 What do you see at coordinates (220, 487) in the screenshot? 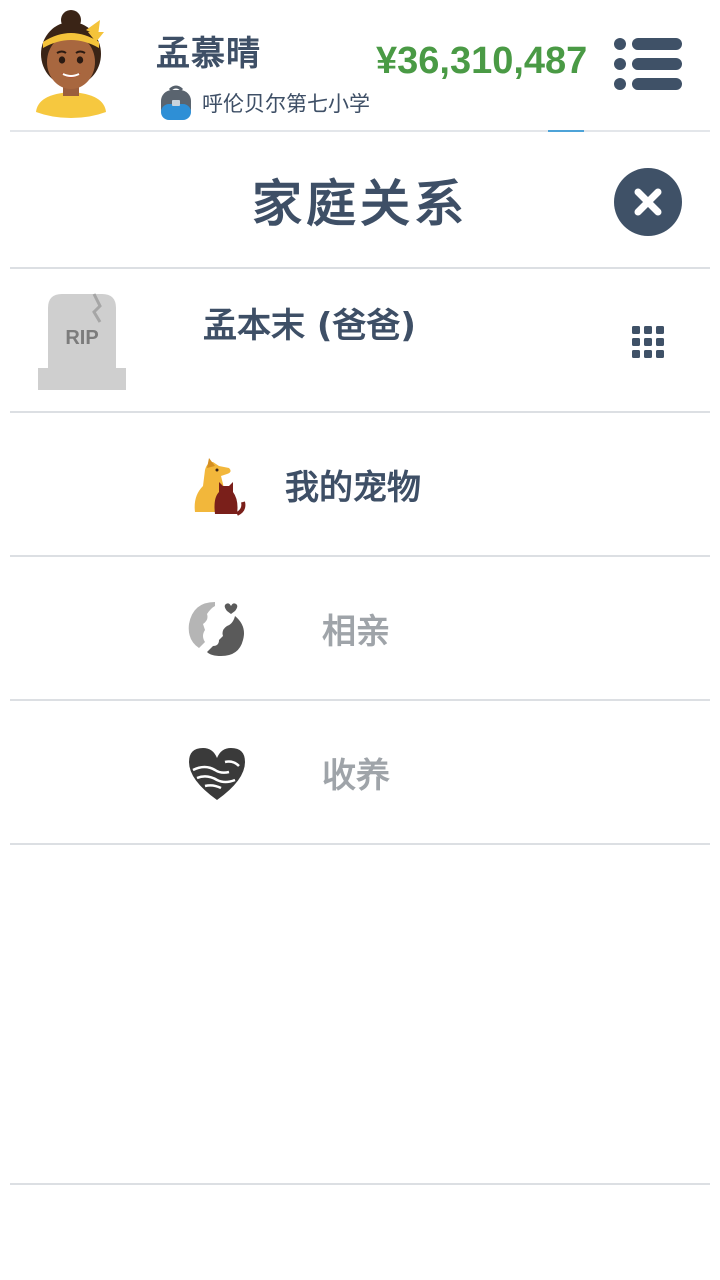
I see `pet-dog-cat-icon` at bounding box center [220, 487].